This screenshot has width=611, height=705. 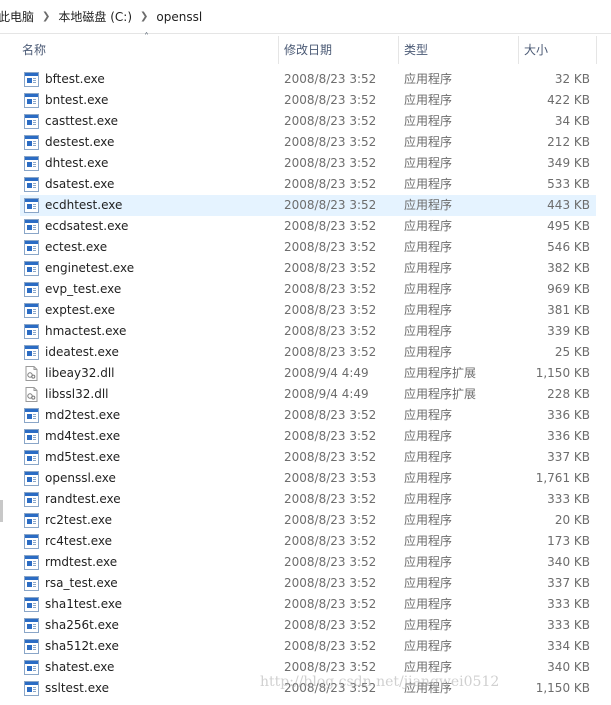 What do you see at coordinates (308, 667) in the screenshot?
I see `file-row: shatest.exe 2008/8/23 3:52 应用程序 340 KB` at bounding box center [308, 667].